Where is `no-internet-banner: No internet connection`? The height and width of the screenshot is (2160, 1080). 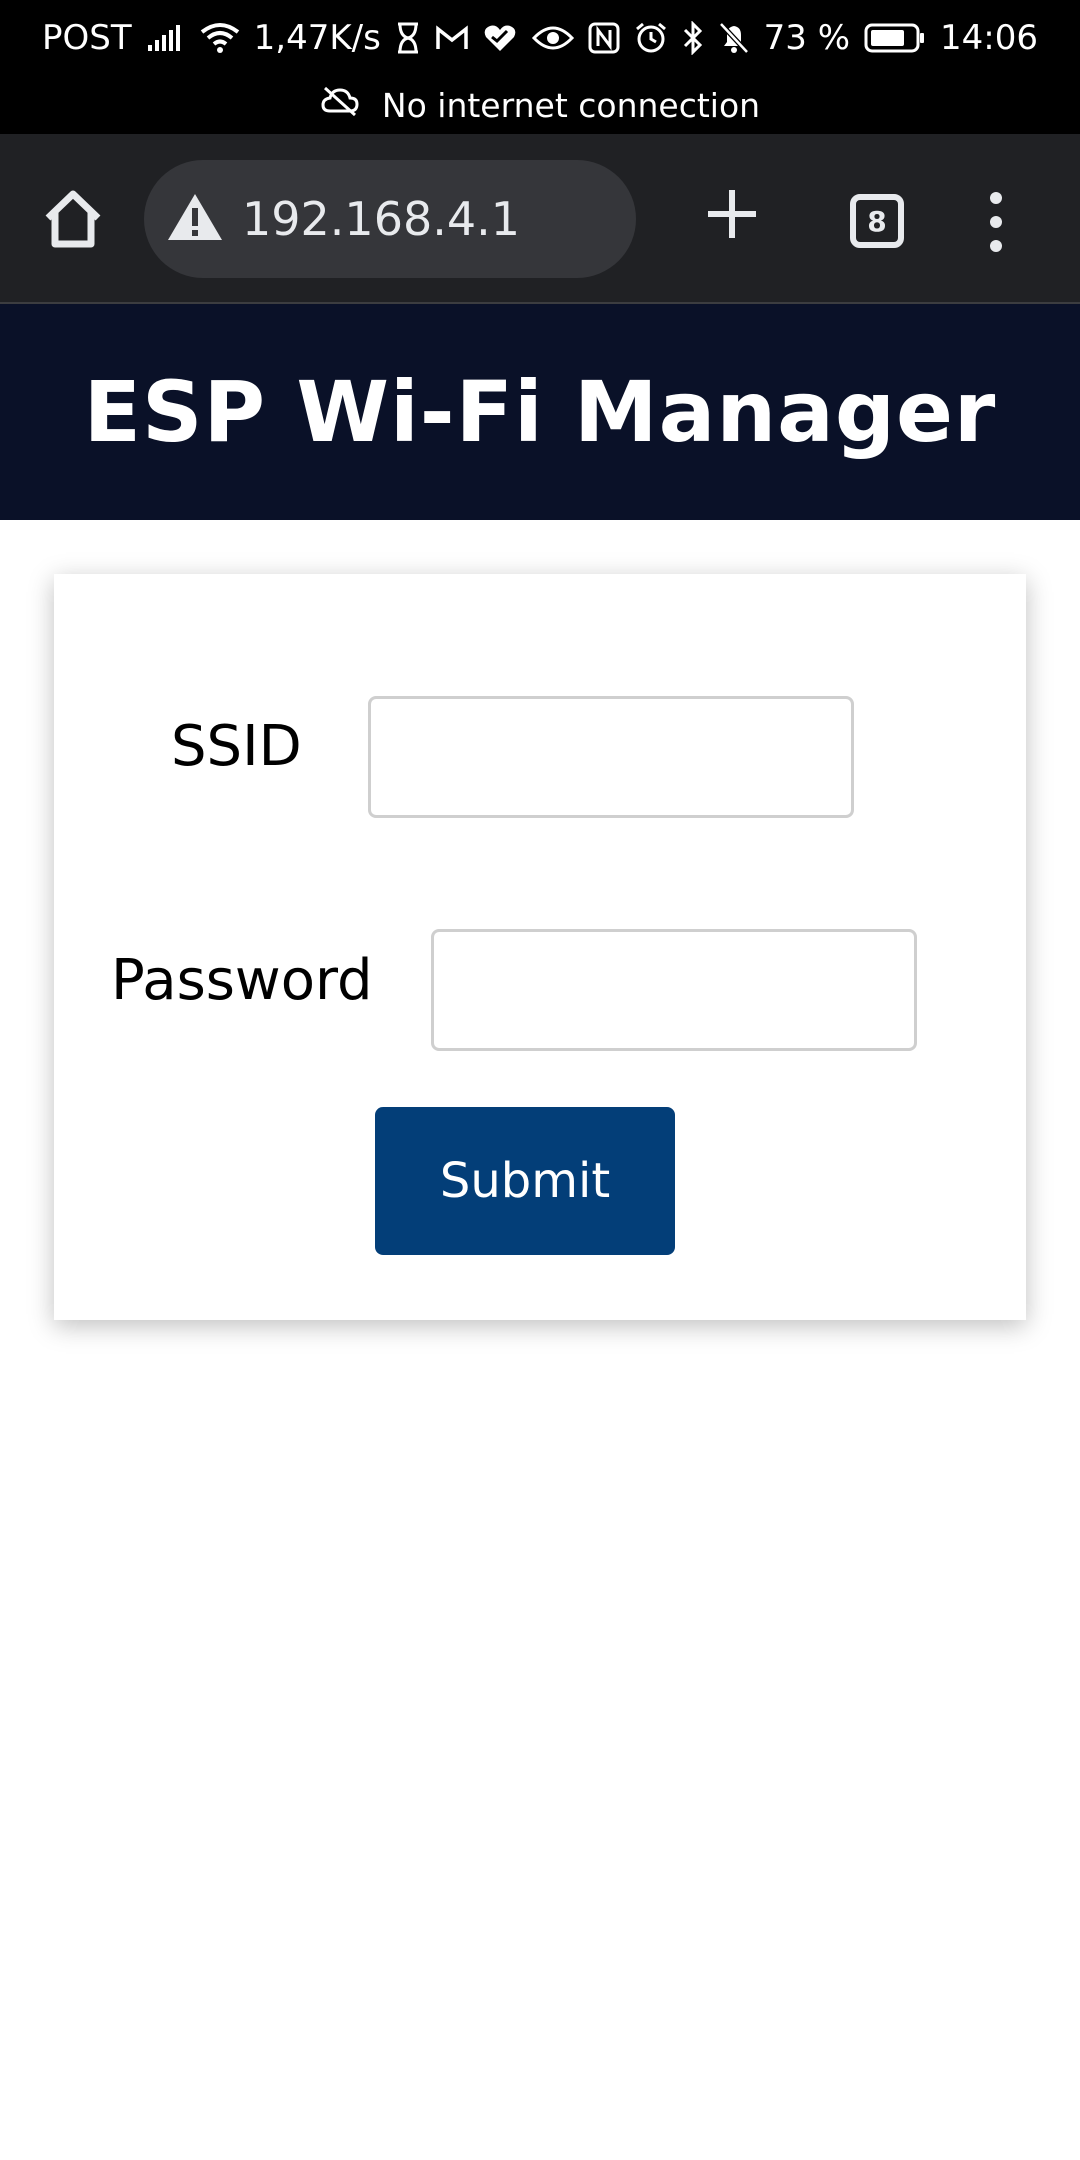 no-internet-banner: No internet connection is located at coordinates (540, 105).